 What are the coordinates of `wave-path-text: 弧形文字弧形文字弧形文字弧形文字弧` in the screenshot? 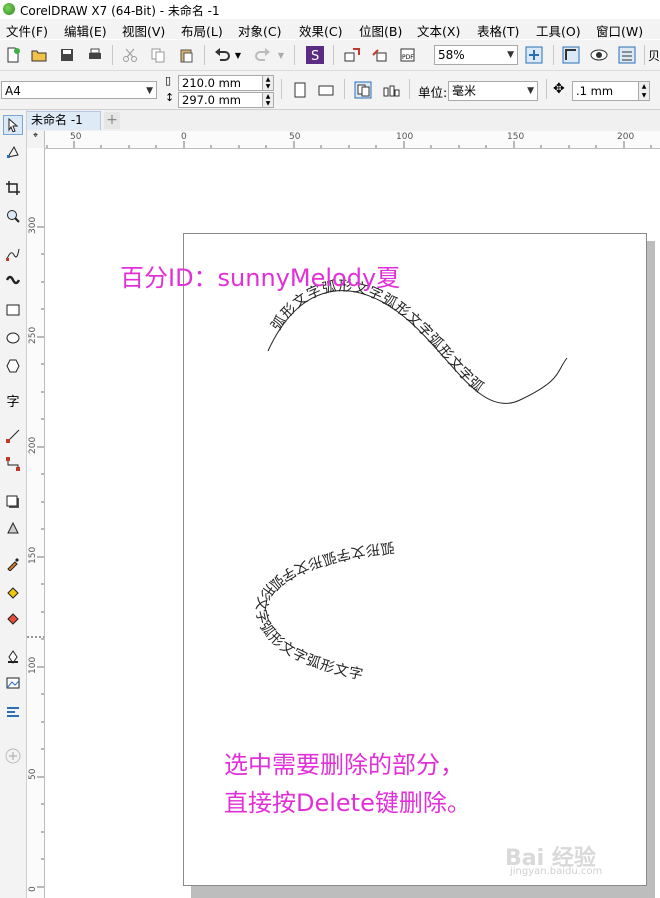 It's located at (377, 337).